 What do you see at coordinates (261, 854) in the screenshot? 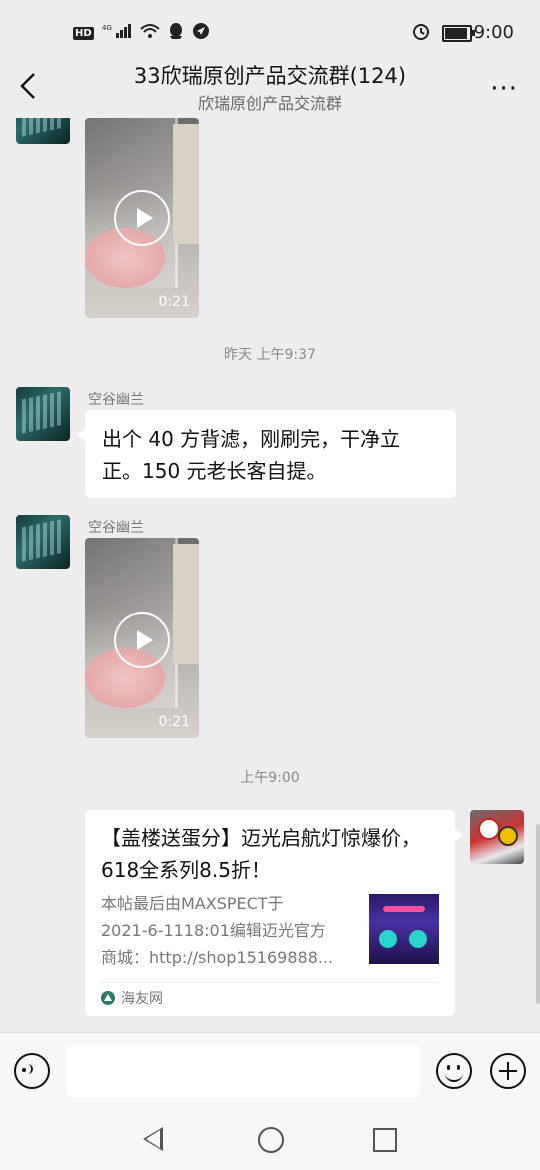
I see `card-title: 【盖楼送蛋分】迈光启航灯惊爆价，618全系列8.5折！` at bounding box center [261, 854].